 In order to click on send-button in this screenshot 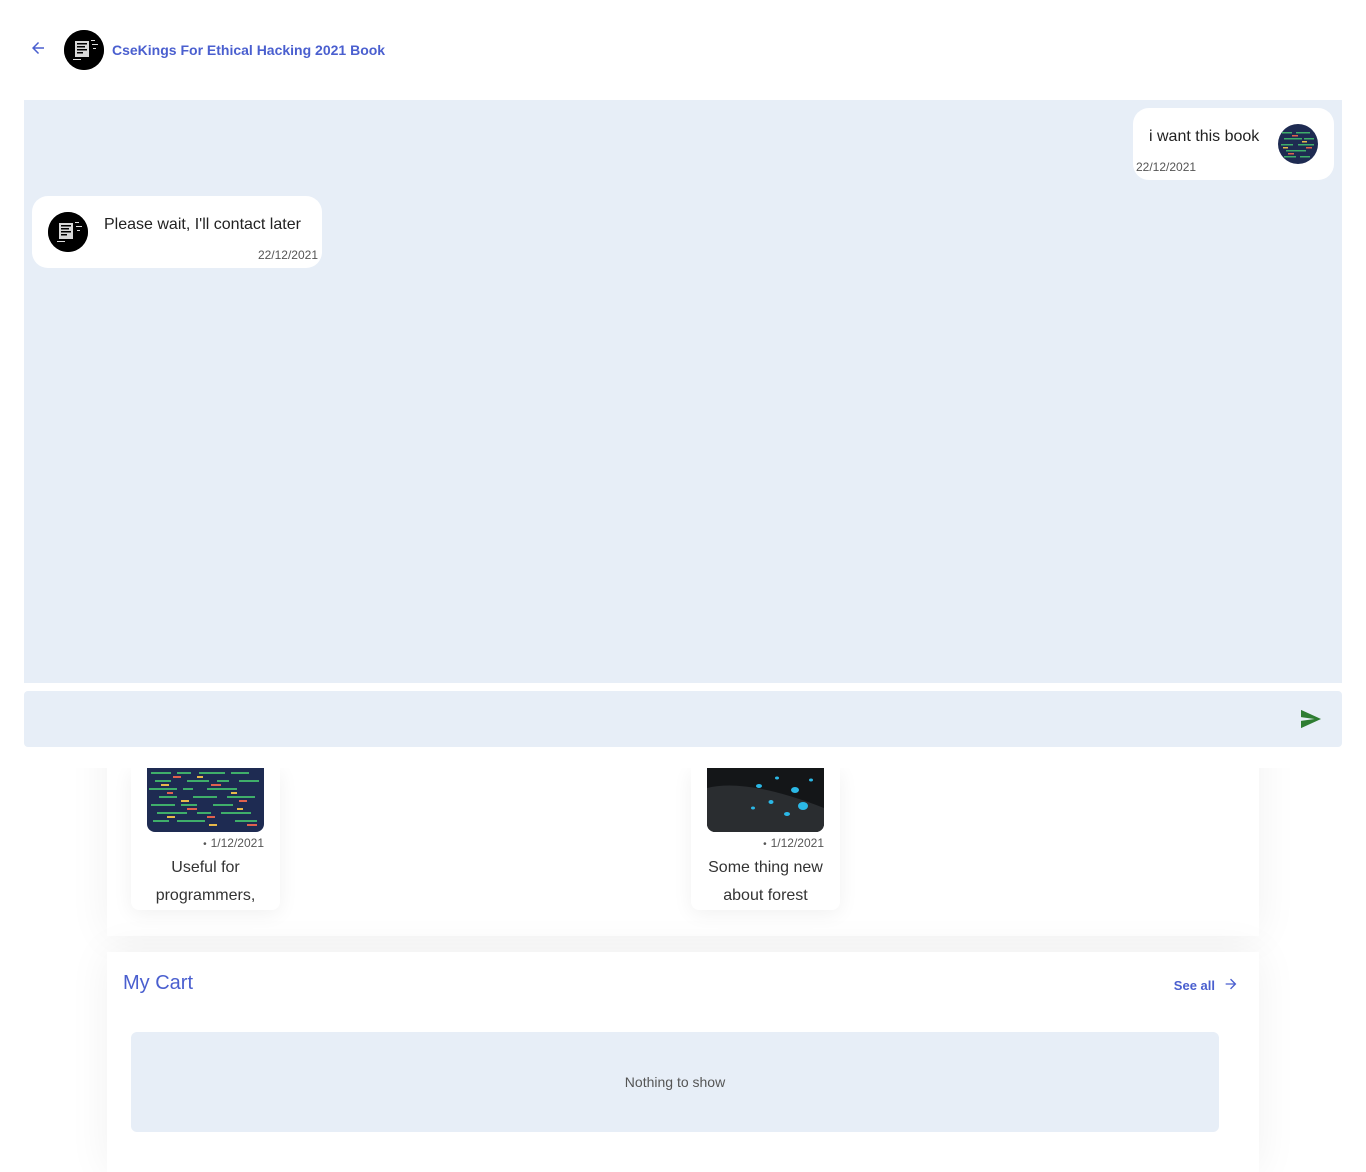, I will do `click(1311, 719)`.